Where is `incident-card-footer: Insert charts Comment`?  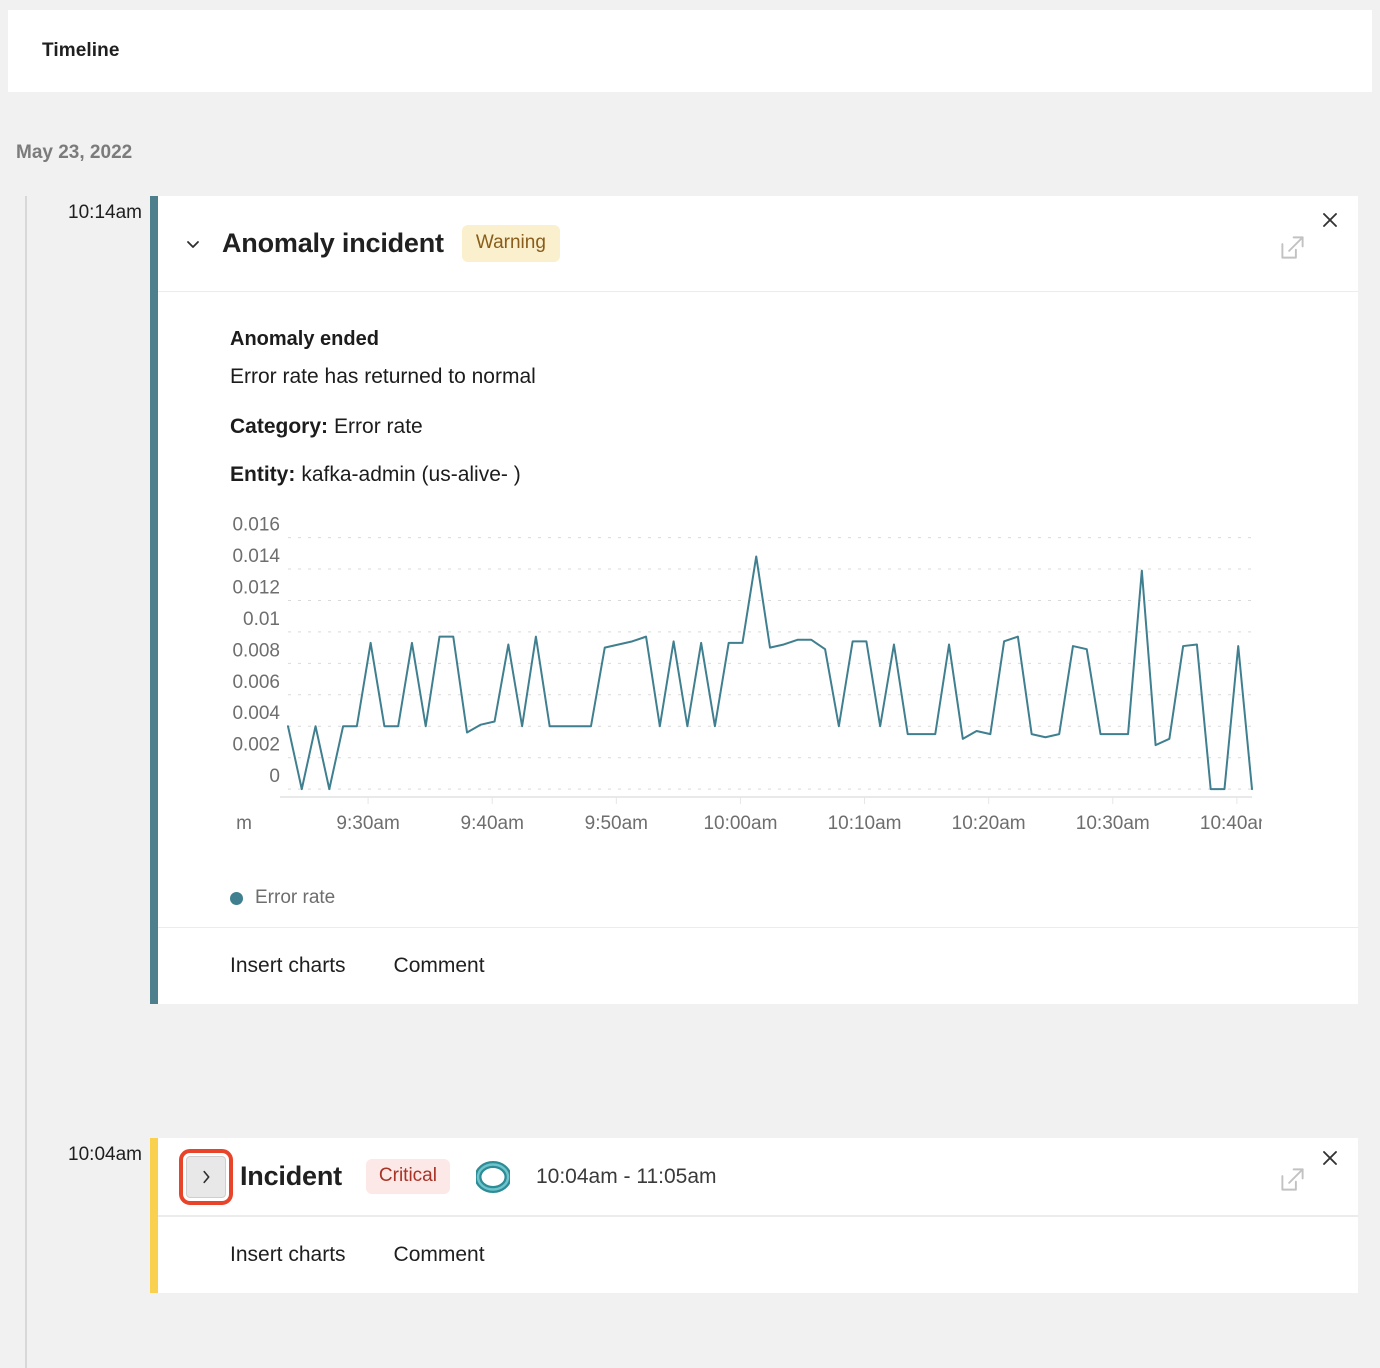
incident-card-footer: Insert charts Comment is located at coordinates (758, 1254).